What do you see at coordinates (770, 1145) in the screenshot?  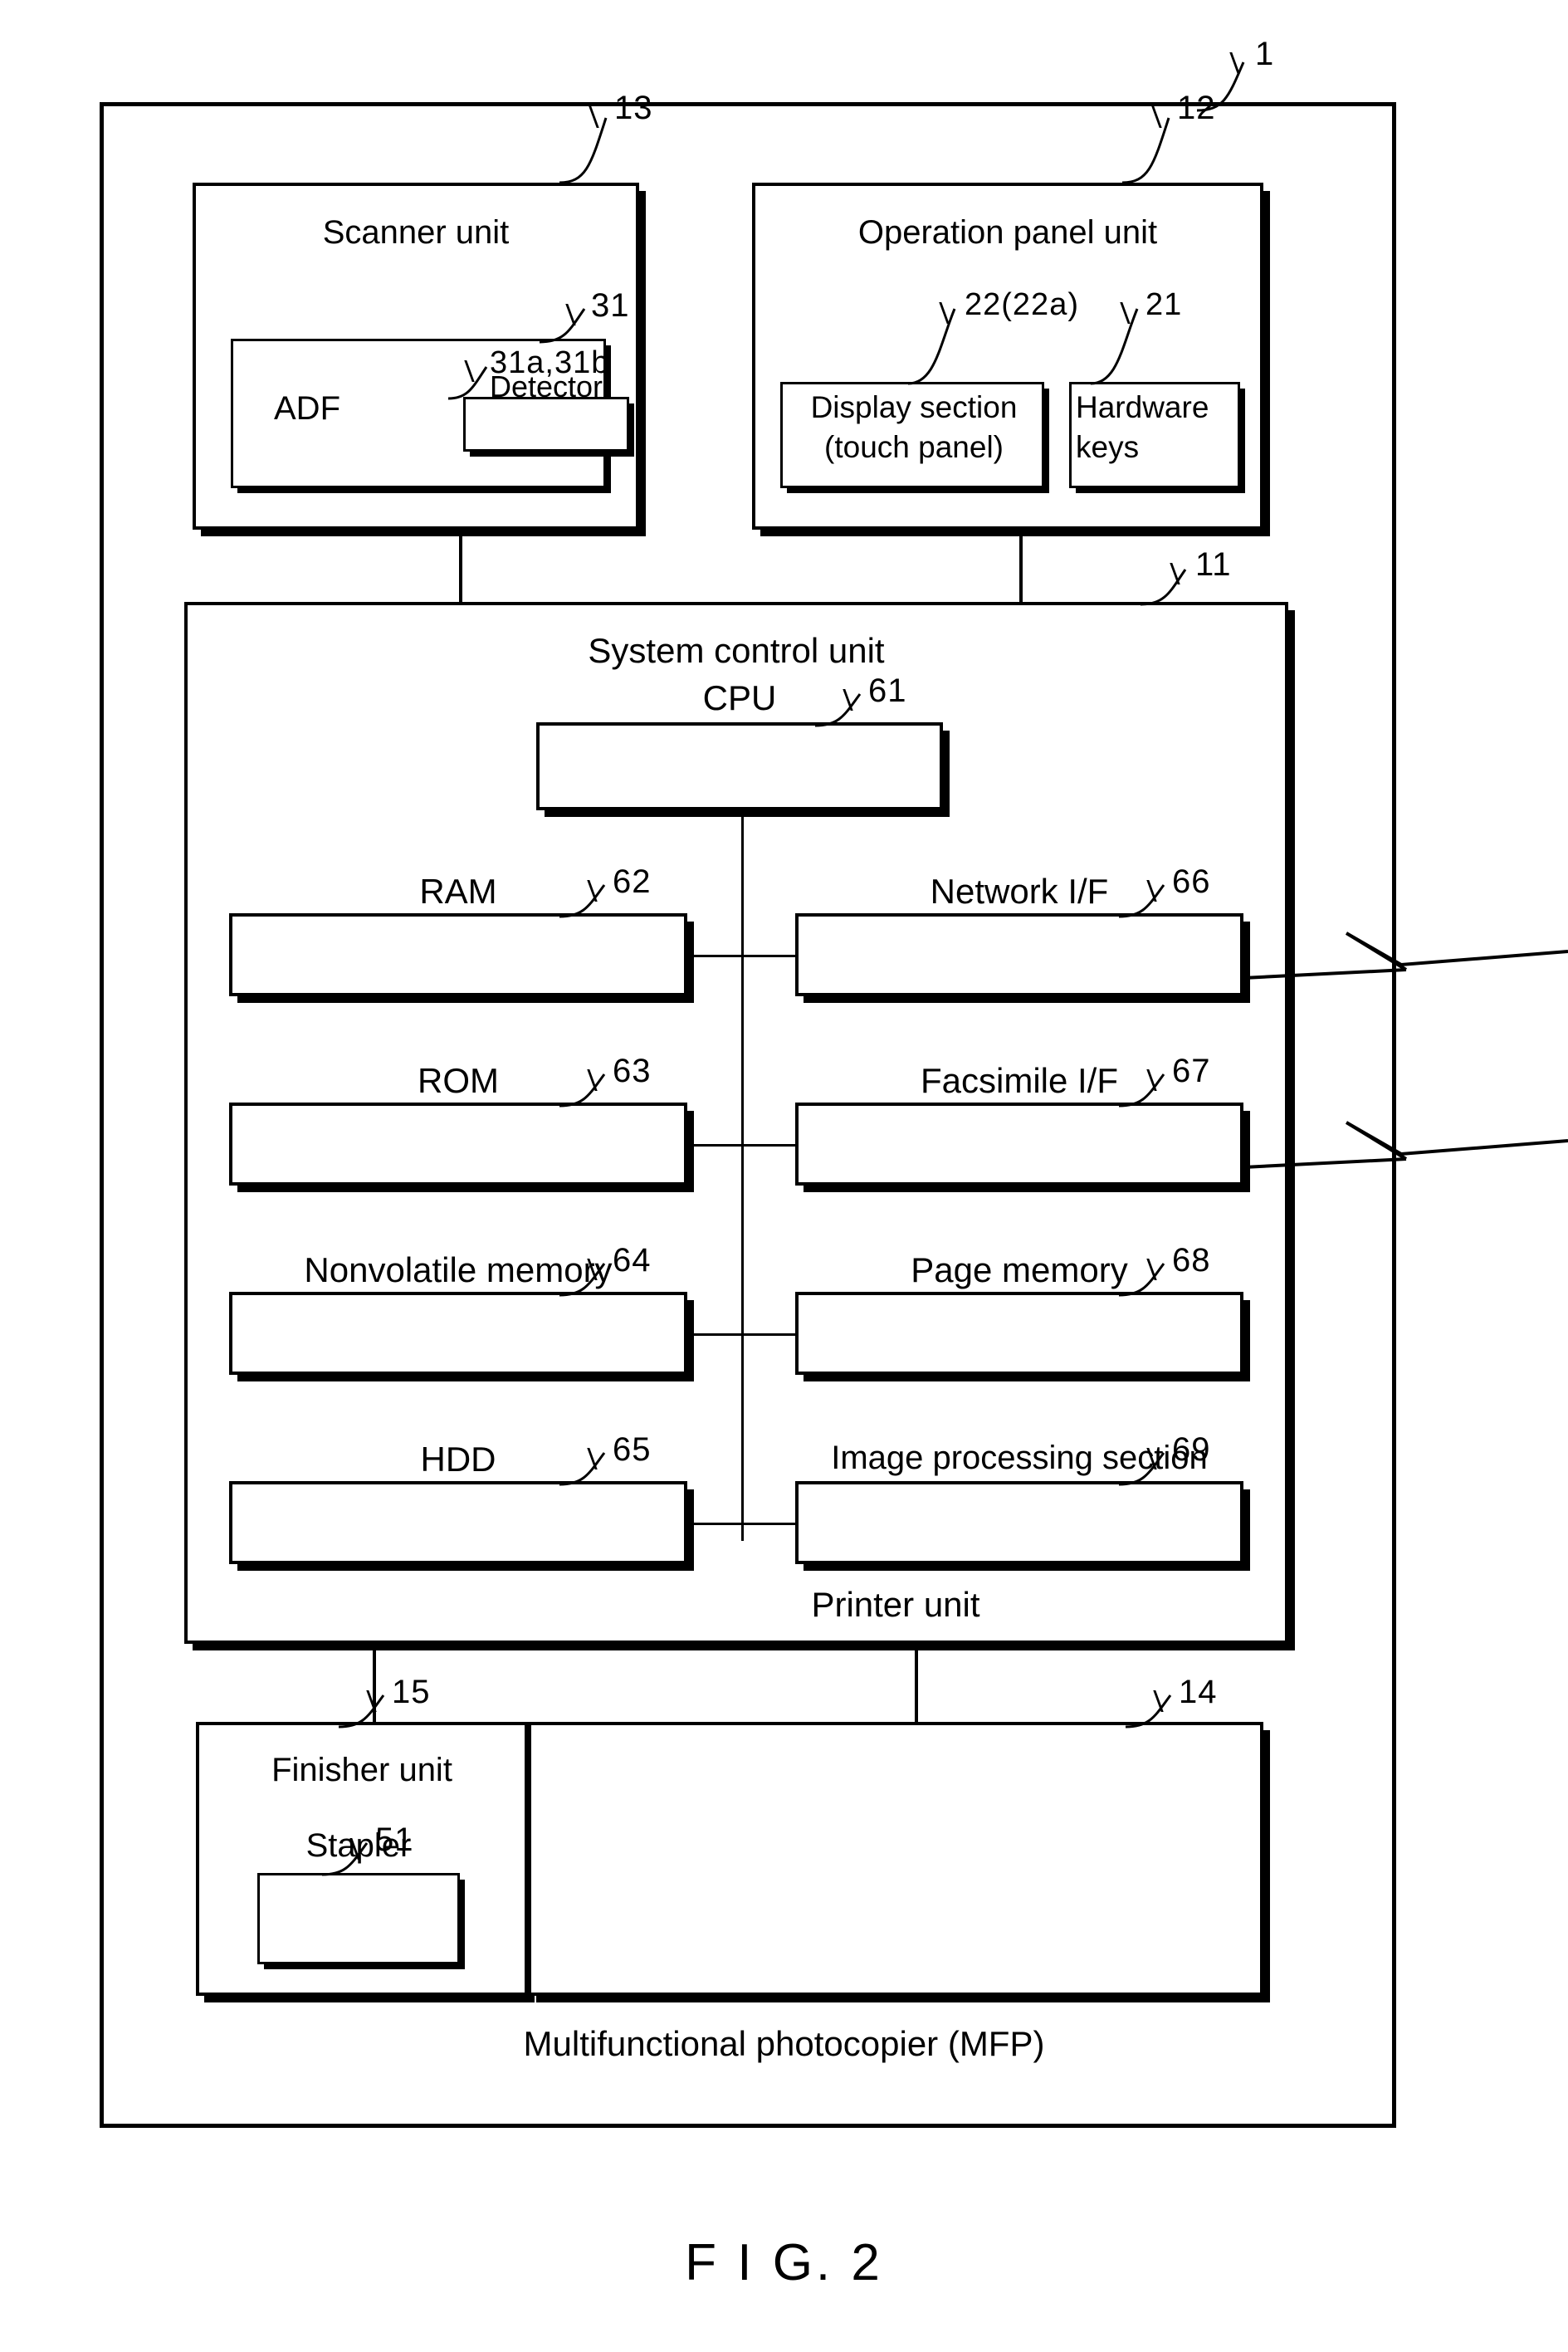 I see `connector-bus-to-facsimile-if` at bounding box center [770, 1145].